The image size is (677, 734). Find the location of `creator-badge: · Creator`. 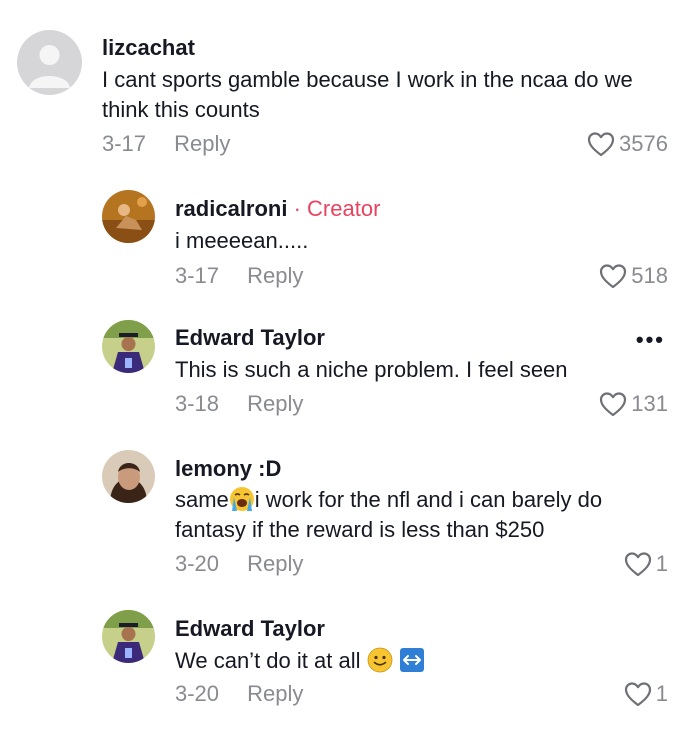

creator-badge: · Creator is located at coordinates (337, 208).